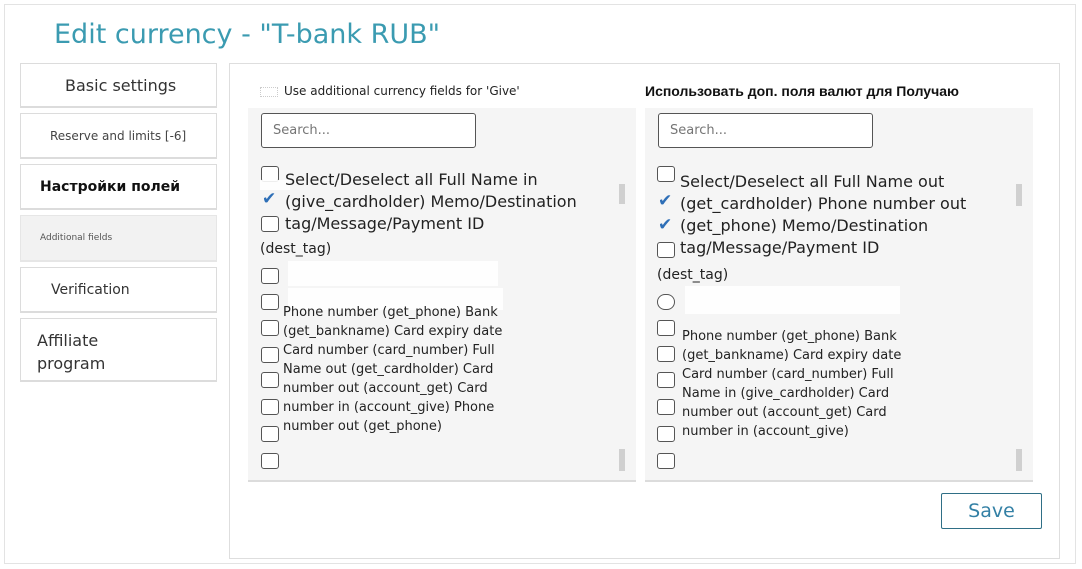  I want to click on give-option-text: (dest_tag), so click(296, 249).